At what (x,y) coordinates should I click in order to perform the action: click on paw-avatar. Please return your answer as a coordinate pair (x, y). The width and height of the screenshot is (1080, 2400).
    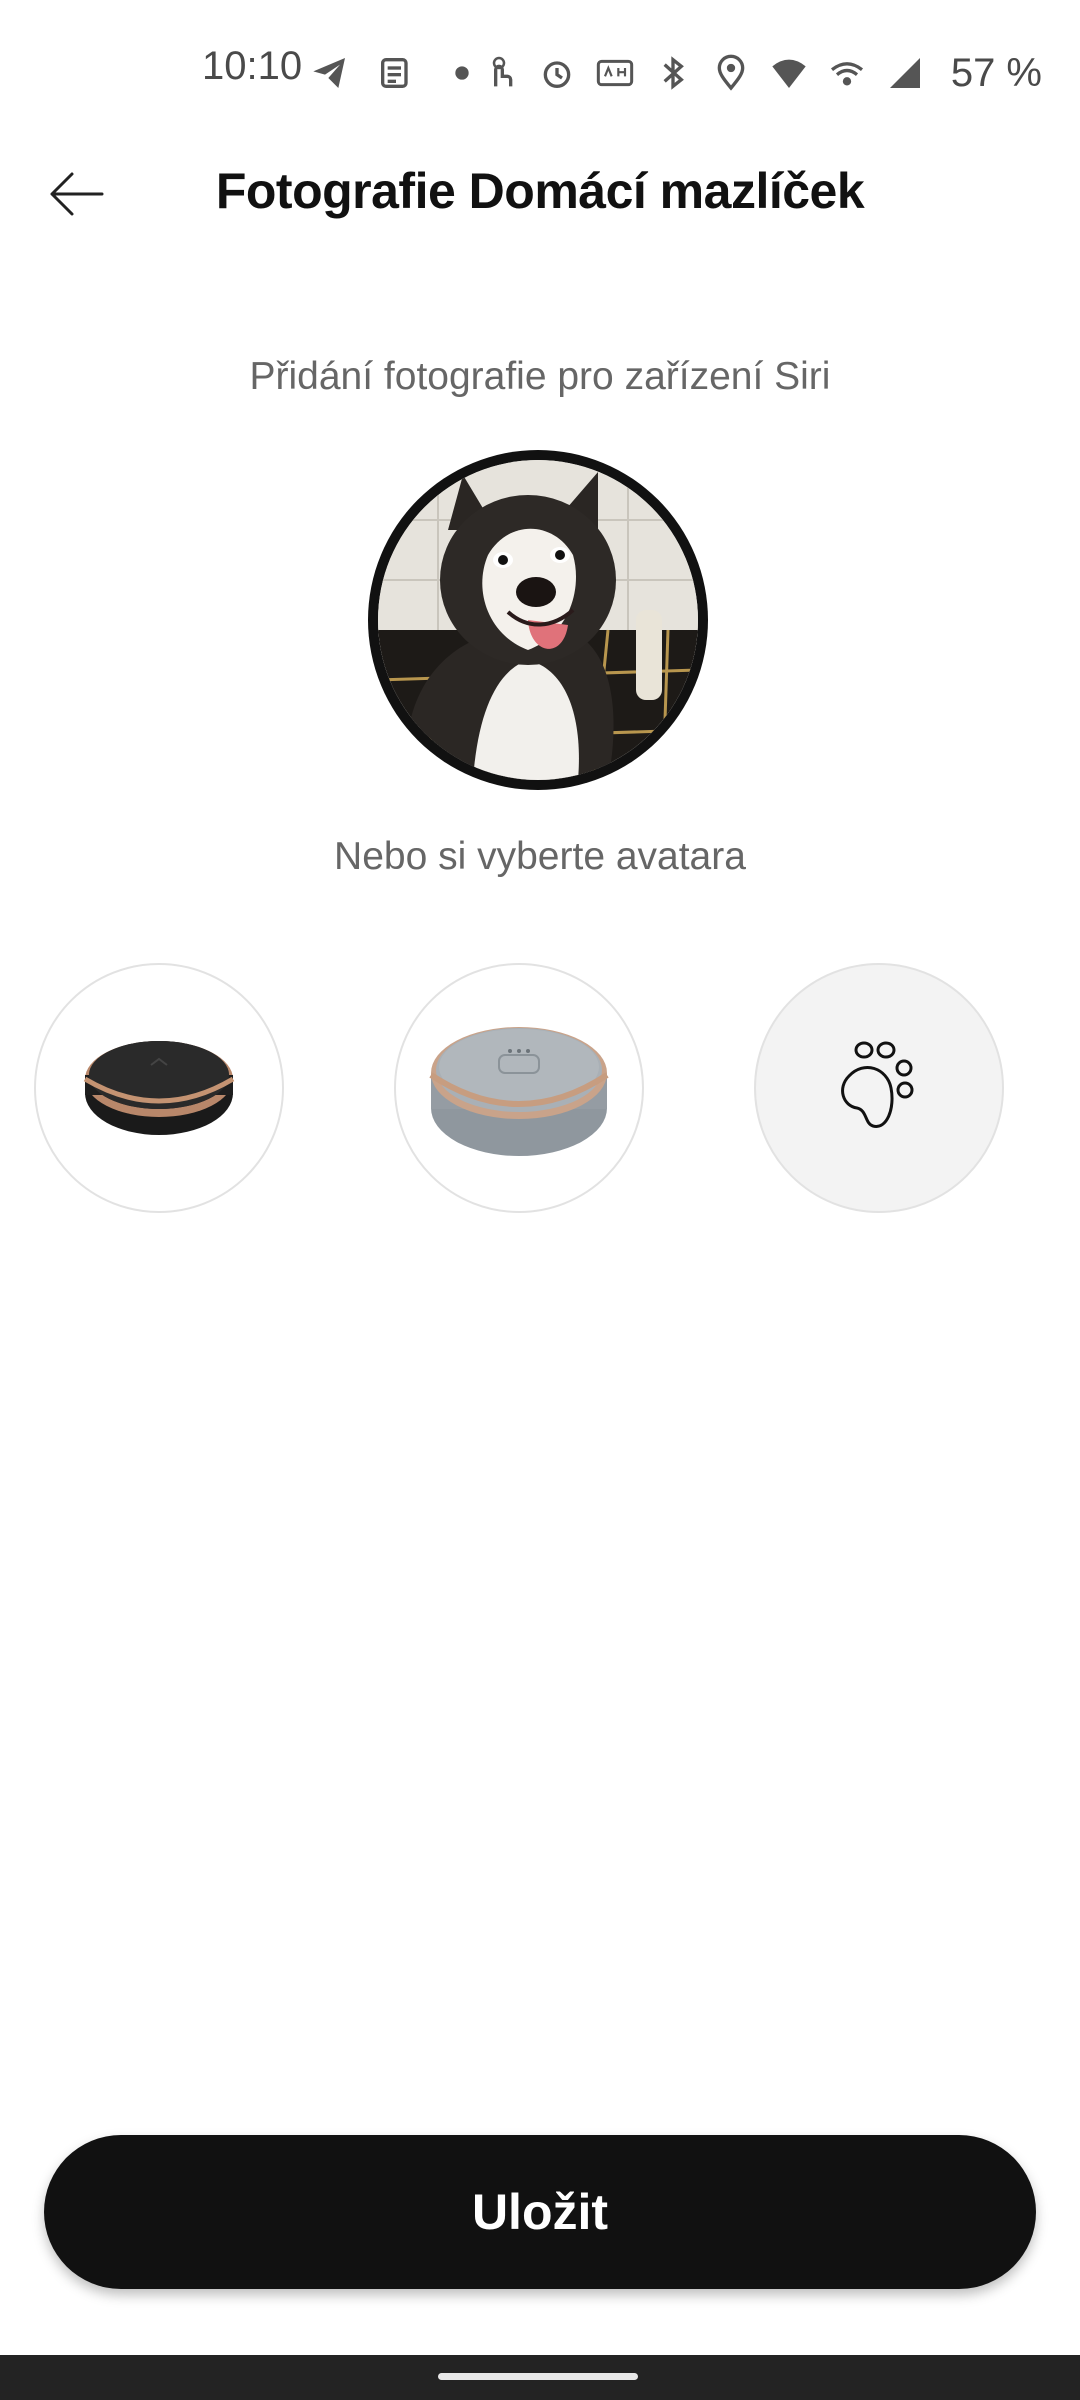
    Looking at the image, I should click on (879, 1088).